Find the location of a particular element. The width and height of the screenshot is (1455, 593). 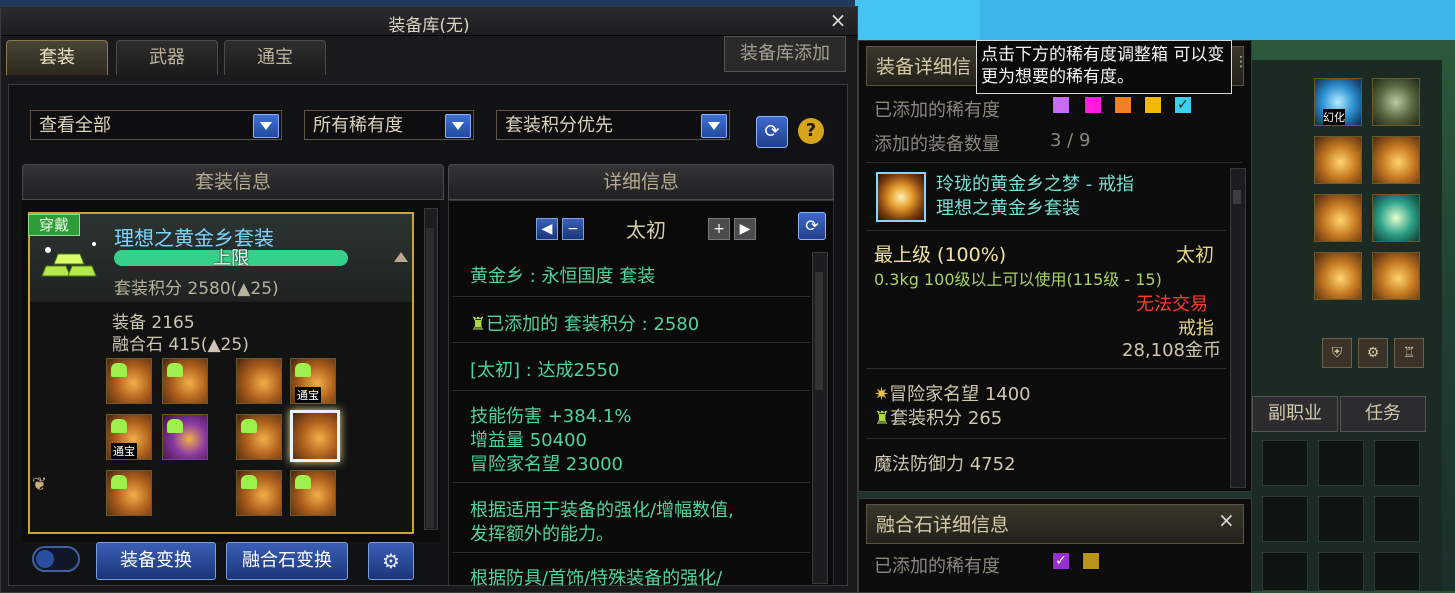

plus-icon: + is located at coordinates (719, 229).